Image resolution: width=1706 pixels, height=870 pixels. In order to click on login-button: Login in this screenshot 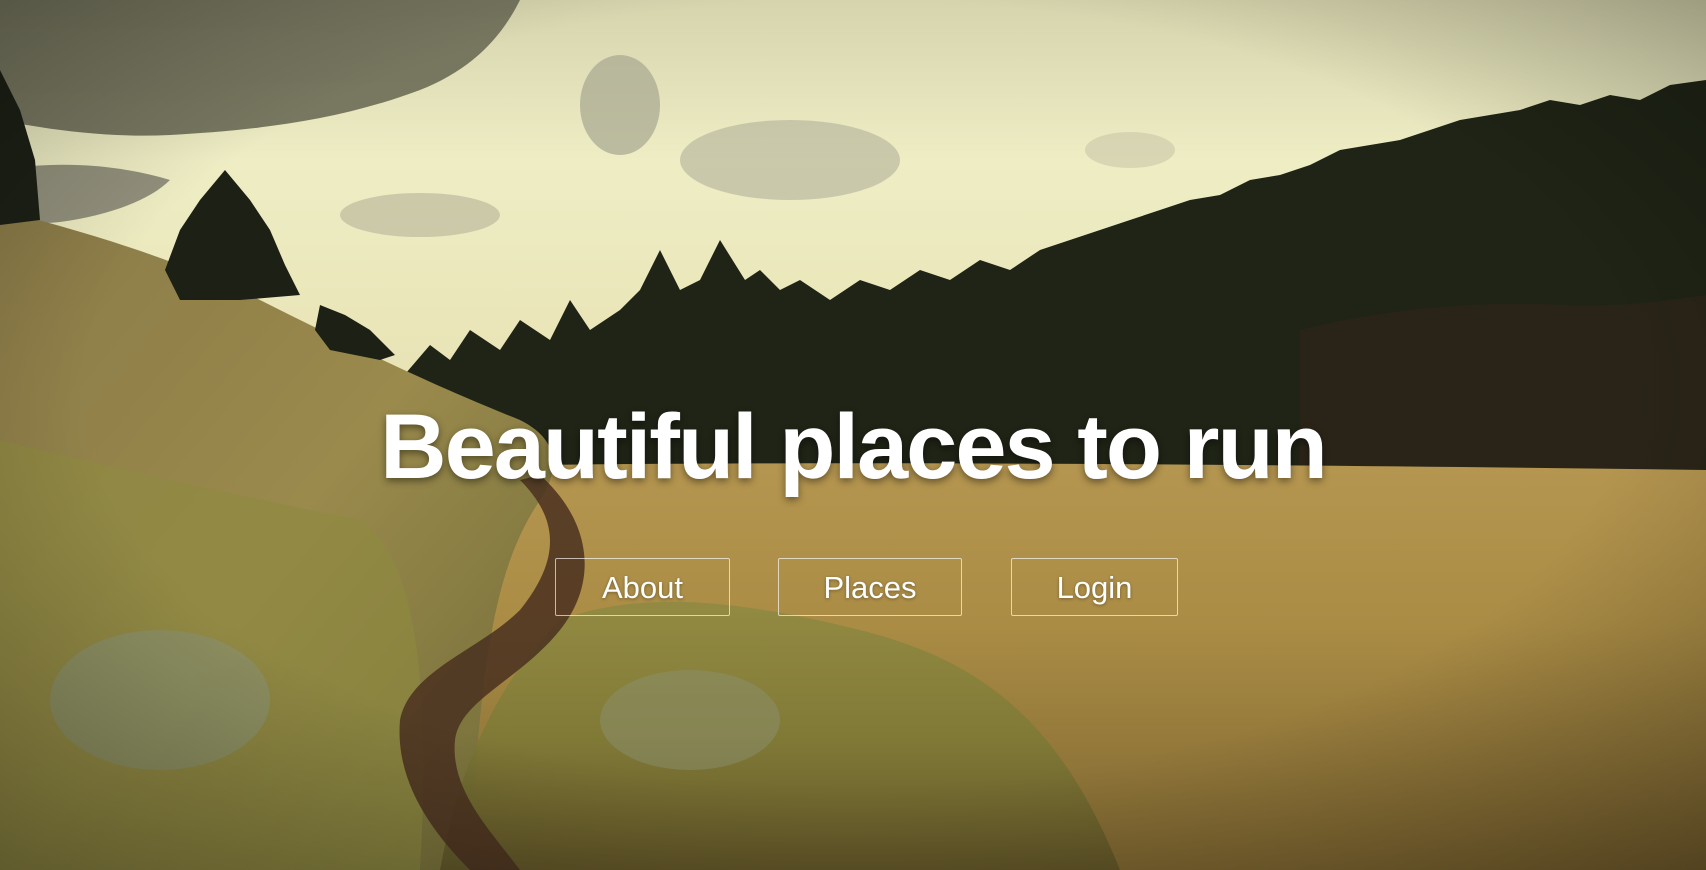, I will do `click(1094, 587)`.